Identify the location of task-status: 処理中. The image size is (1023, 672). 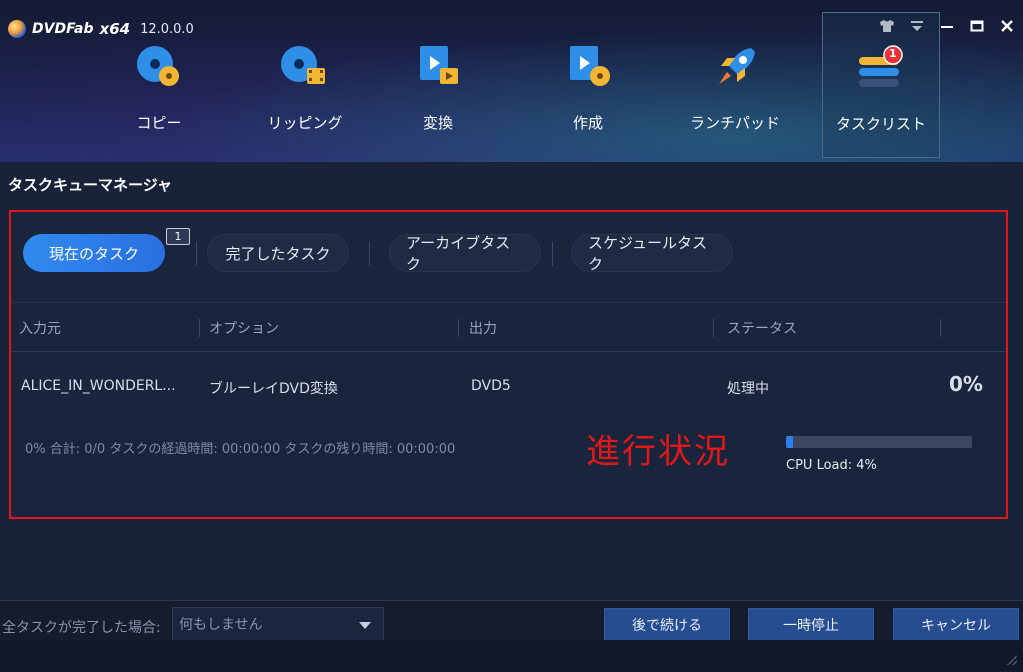
(748, 389).